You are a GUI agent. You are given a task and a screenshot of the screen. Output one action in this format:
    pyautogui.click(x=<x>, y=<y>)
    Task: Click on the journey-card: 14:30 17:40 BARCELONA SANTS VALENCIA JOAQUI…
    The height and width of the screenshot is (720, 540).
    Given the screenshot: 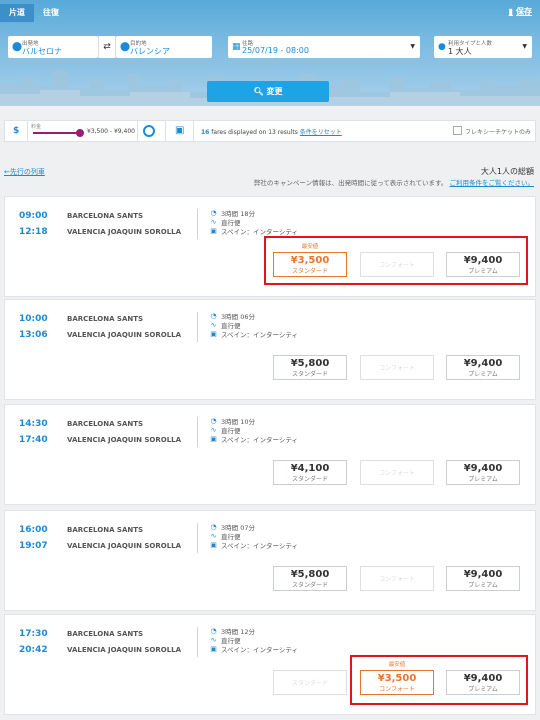 What is the action you would take?
    pyautogui.click(x=270, y=454)
    